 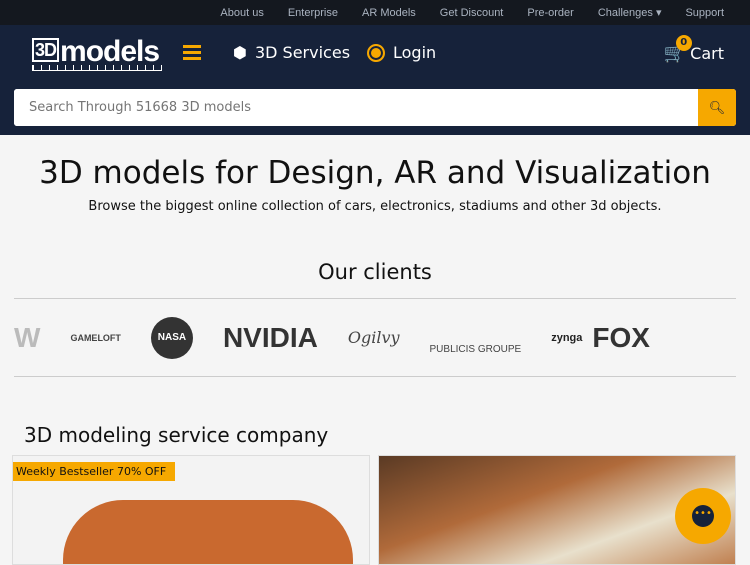 What do you see at coordinates (707, 53) in the screenshot?
I see `cart-label: Cart` at bounding box center [707, 53].